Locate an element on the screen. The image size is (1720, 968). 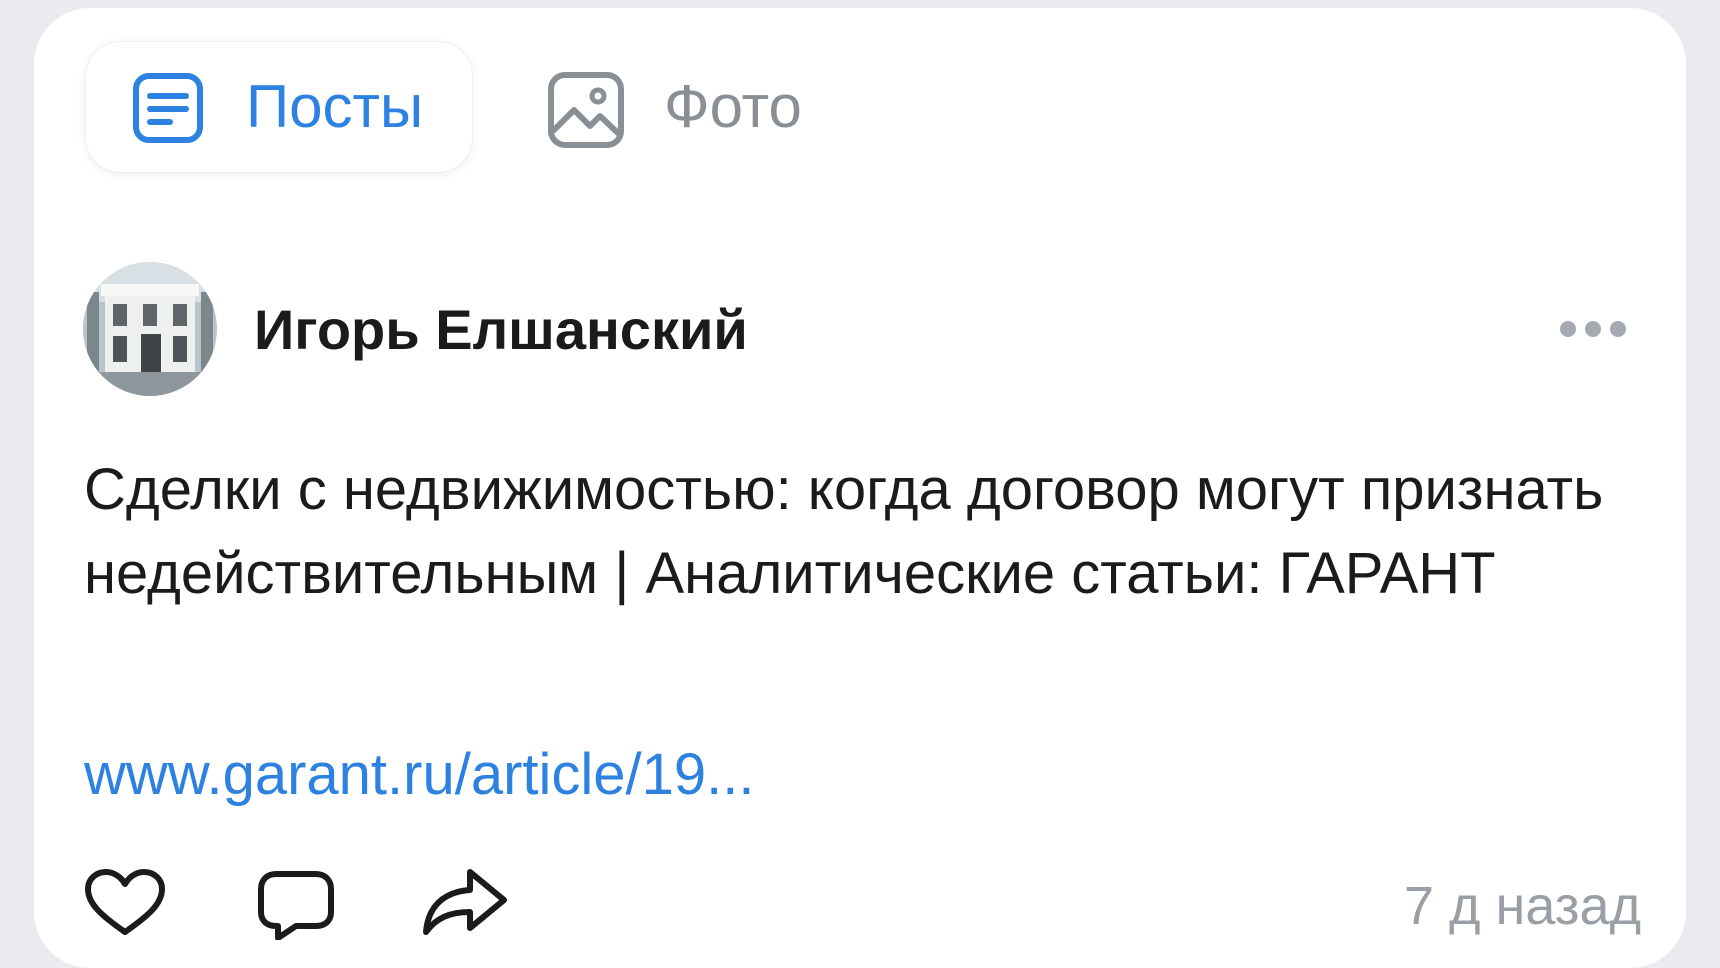
document-lines-icon is located at coordinates (168, 110).